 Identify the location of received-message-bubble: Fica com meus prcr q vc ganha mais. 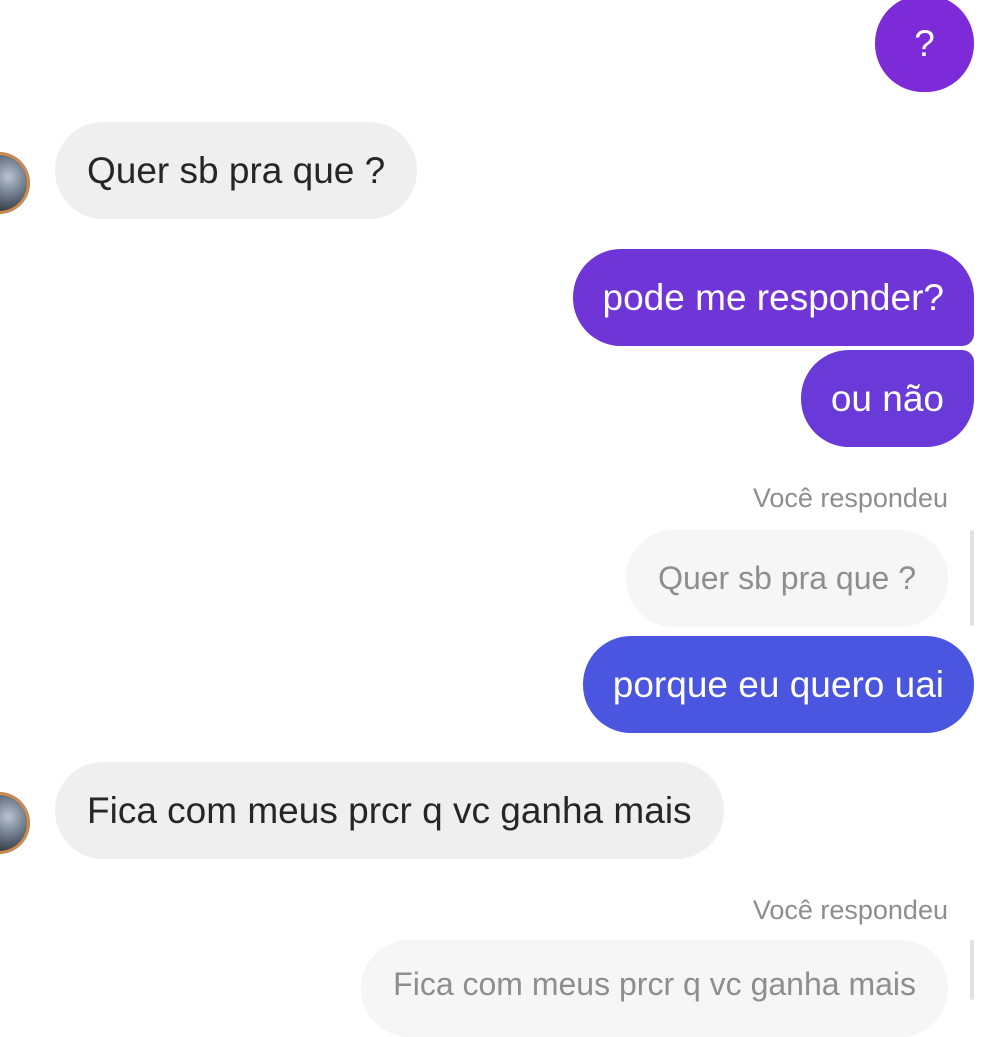
(389, 810).